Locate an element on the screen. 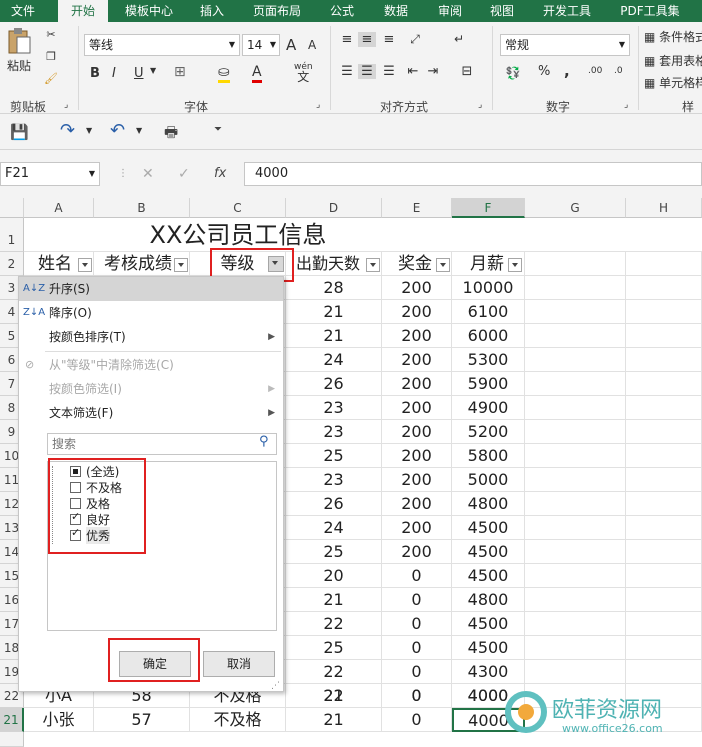  font-size-combo: 14 ▼ is located at coordinates (261, 45).